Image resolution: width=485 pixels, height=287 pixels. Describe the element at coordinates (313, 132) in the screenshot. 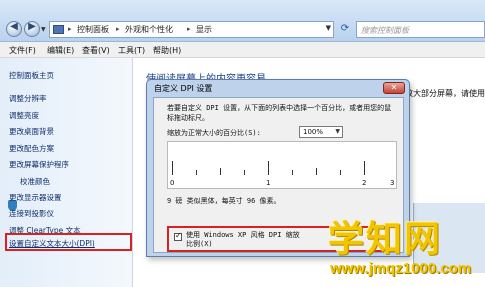

I see `scale-value: 100%` at that location.